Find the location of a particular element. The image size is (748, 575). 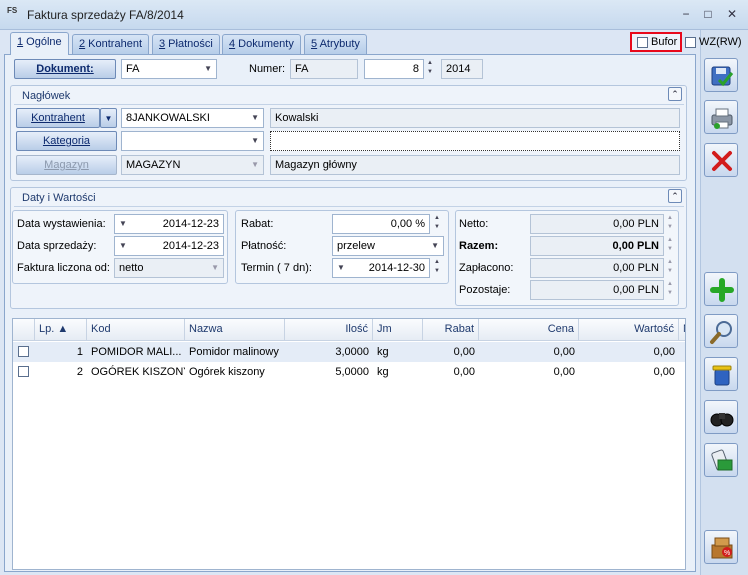

print-button is located at coordinates (721, 117).